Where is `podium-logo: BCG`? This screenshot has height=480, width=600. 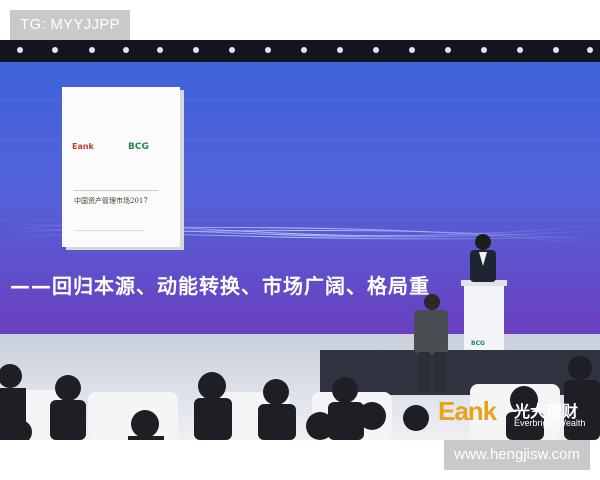
podium-logo: BCG is located at coordinates (478, 343).